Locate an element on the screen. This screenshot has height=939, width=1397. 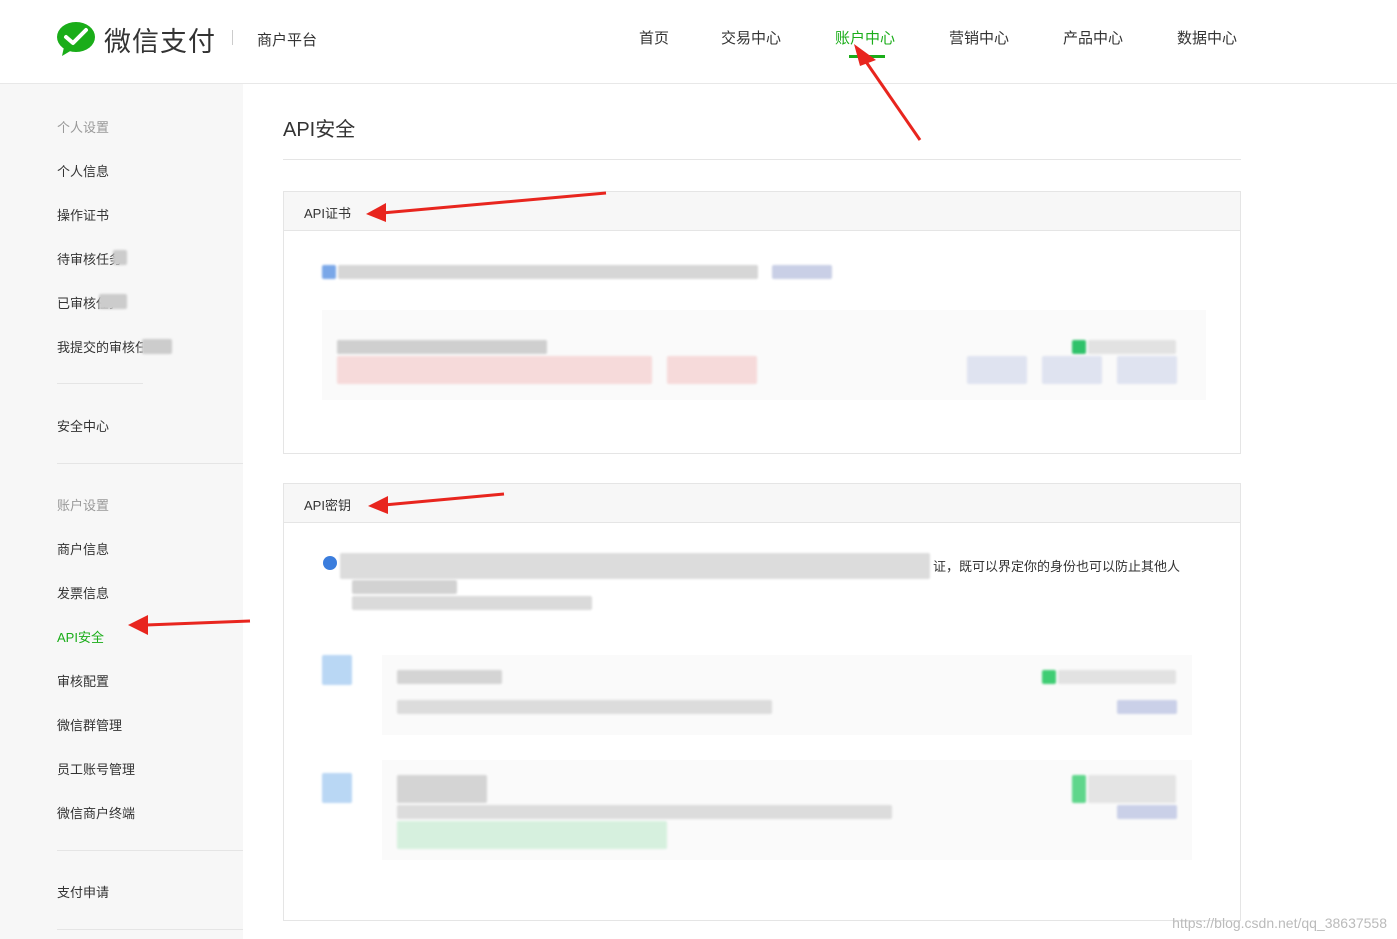
nav-product-center: 产品中心 is located at coordinates (1093, 37).